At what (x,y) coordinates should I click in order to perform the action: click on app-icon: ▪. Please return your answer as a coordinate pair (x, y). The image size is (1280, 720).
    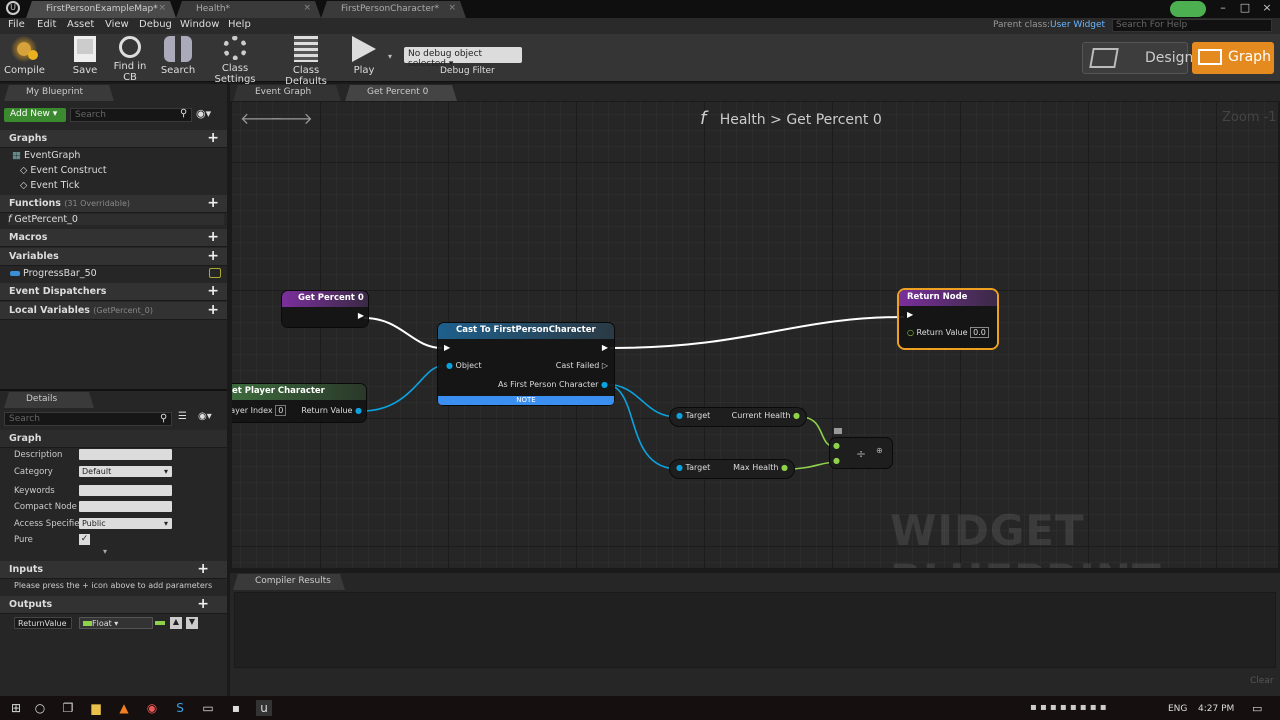
    Looking at the image, I should click on (236, 708).